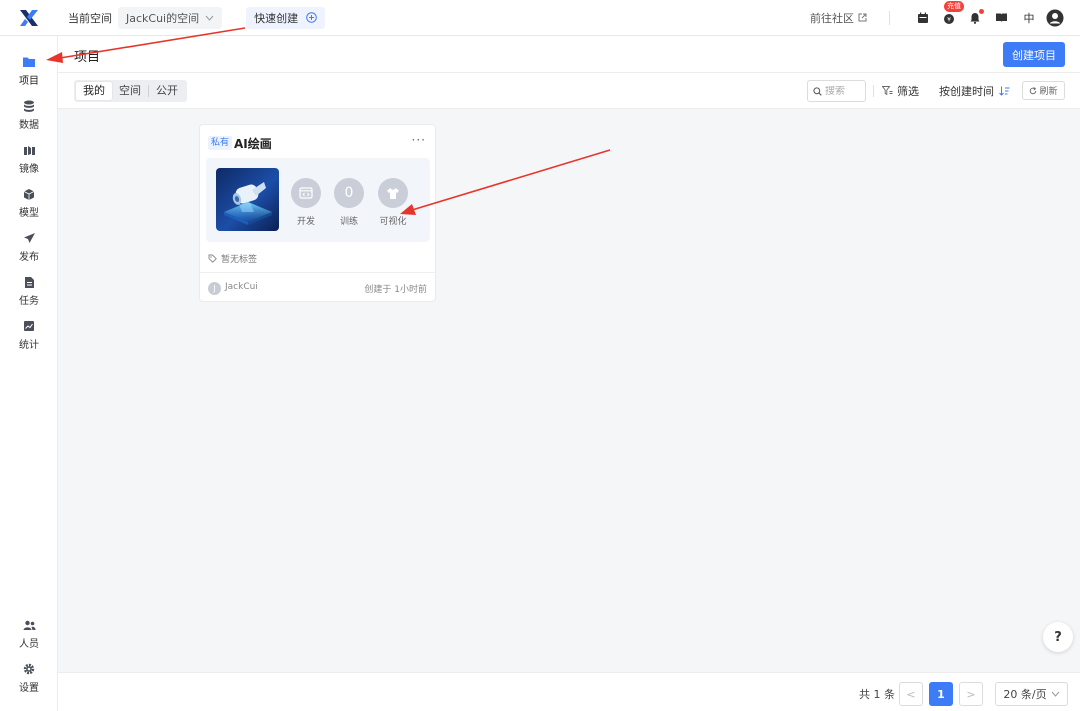 The height and width of the screenshot is (711, 1080). What do you see at coordinates (1034, 54) in the screenshot?
I see `create-project-button: 创建项目` at bounding box center [1034, 54].